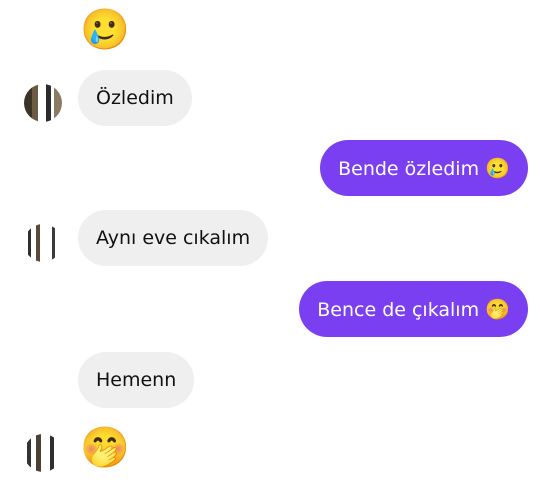  I want to click on smiling-tear-emoji-icon: 🥲, so click(497, 168).